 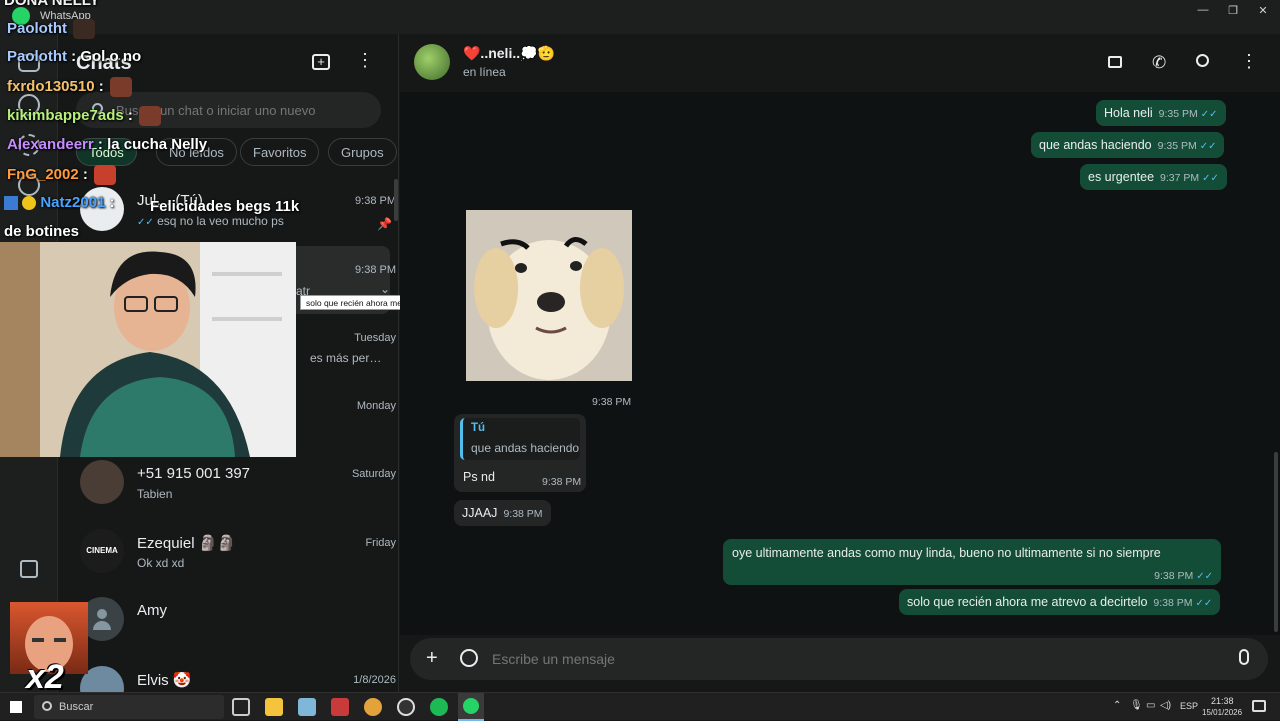 I want to click on task-view-icon, so click(x=241, y=707).